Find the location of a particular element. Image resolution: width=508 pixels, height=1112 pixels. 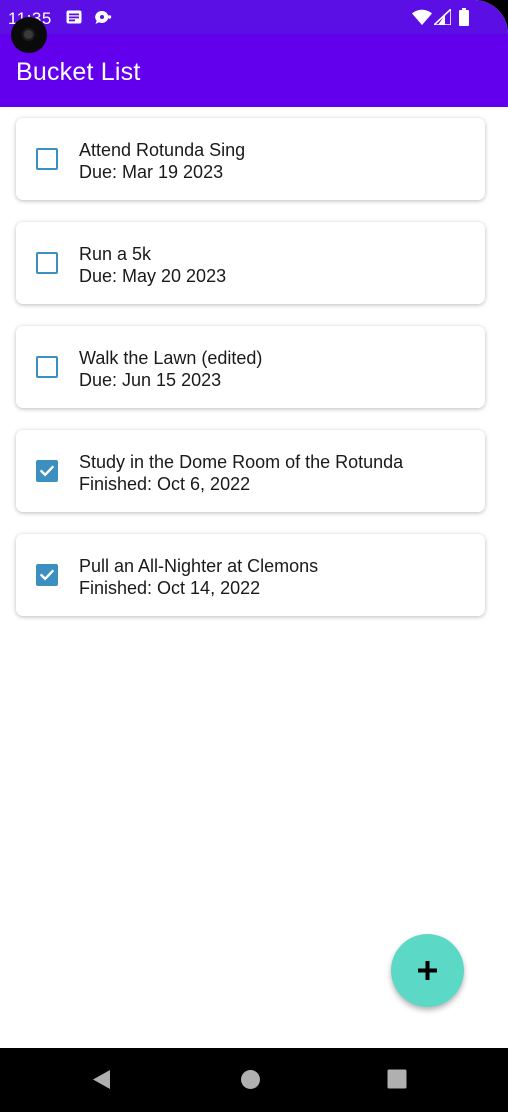

item-date: Finished: Oct 14, 2022 is located at coordinates (170, 588).